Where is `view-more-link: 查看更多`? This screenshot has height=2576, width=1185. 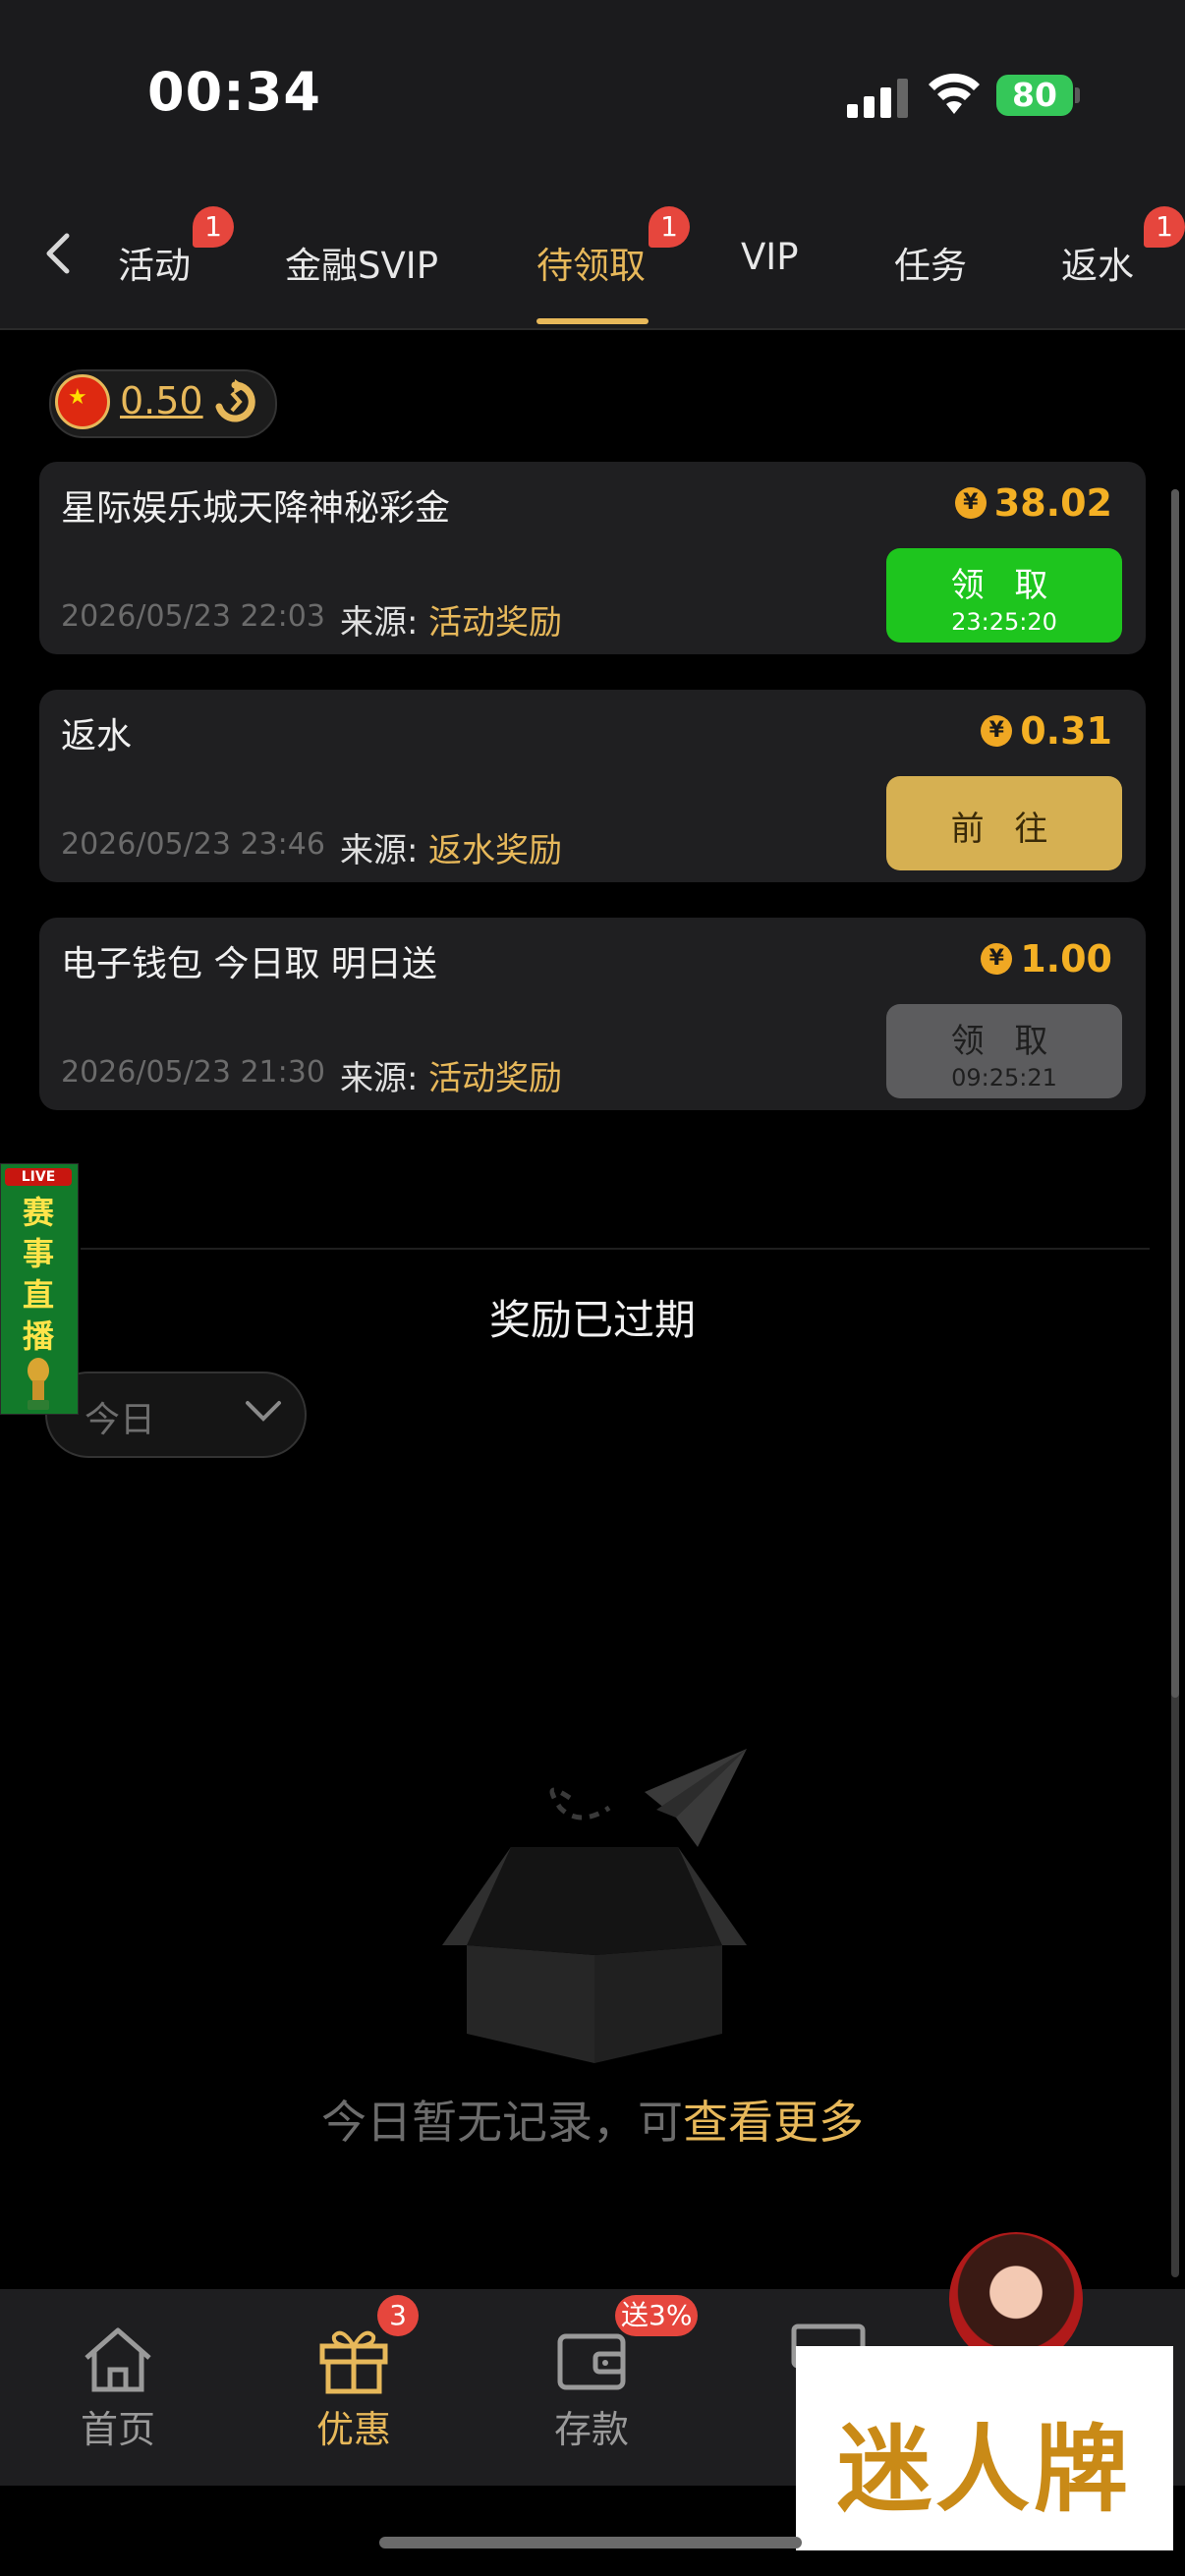
view-more-link: 查看更多 is located at coordinates (774, 2122).